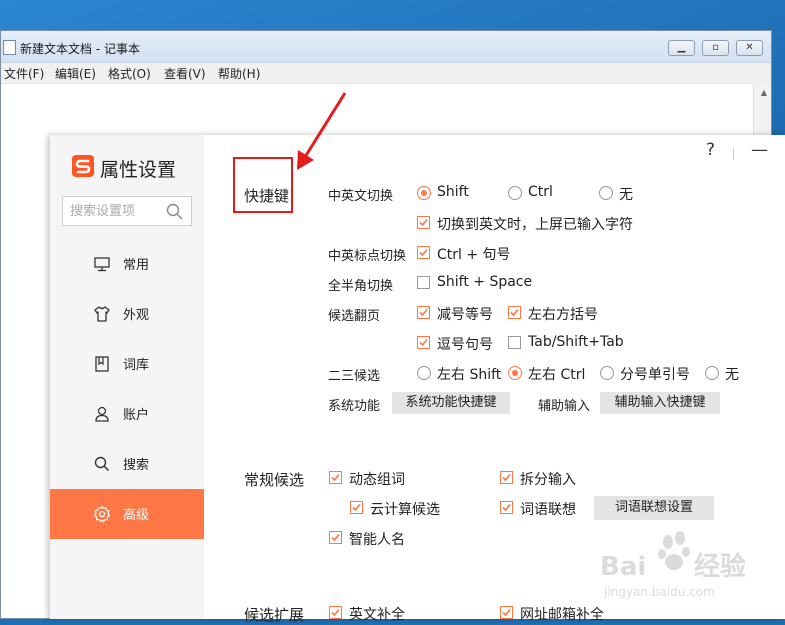 The image size is (785, 625). Describe the element at coordinates (540, 192) in the screenshot. I see `radio-label: Ctrl` at that location.